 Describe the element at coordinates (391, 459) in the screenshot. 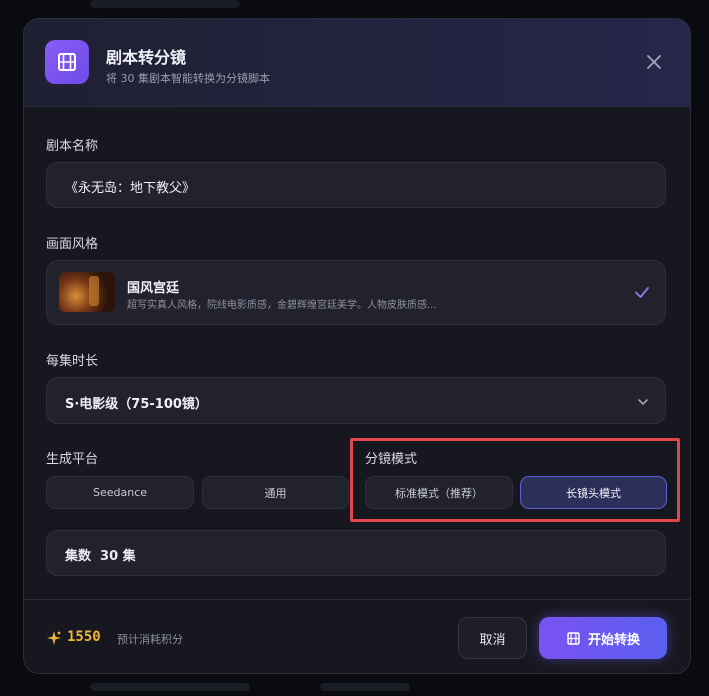

I see `storyboard-mode-label: 分镜模式` at that location.